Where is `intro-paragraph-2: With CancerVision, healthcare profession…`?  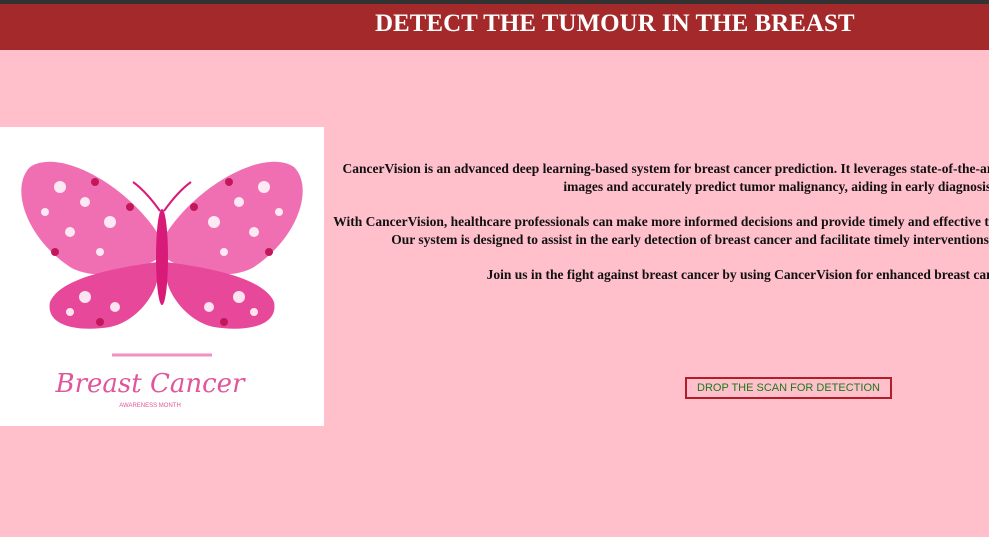
intro-paragraph-2: With CancerVision, healthcare profession… is located at coordinates (661, 230).